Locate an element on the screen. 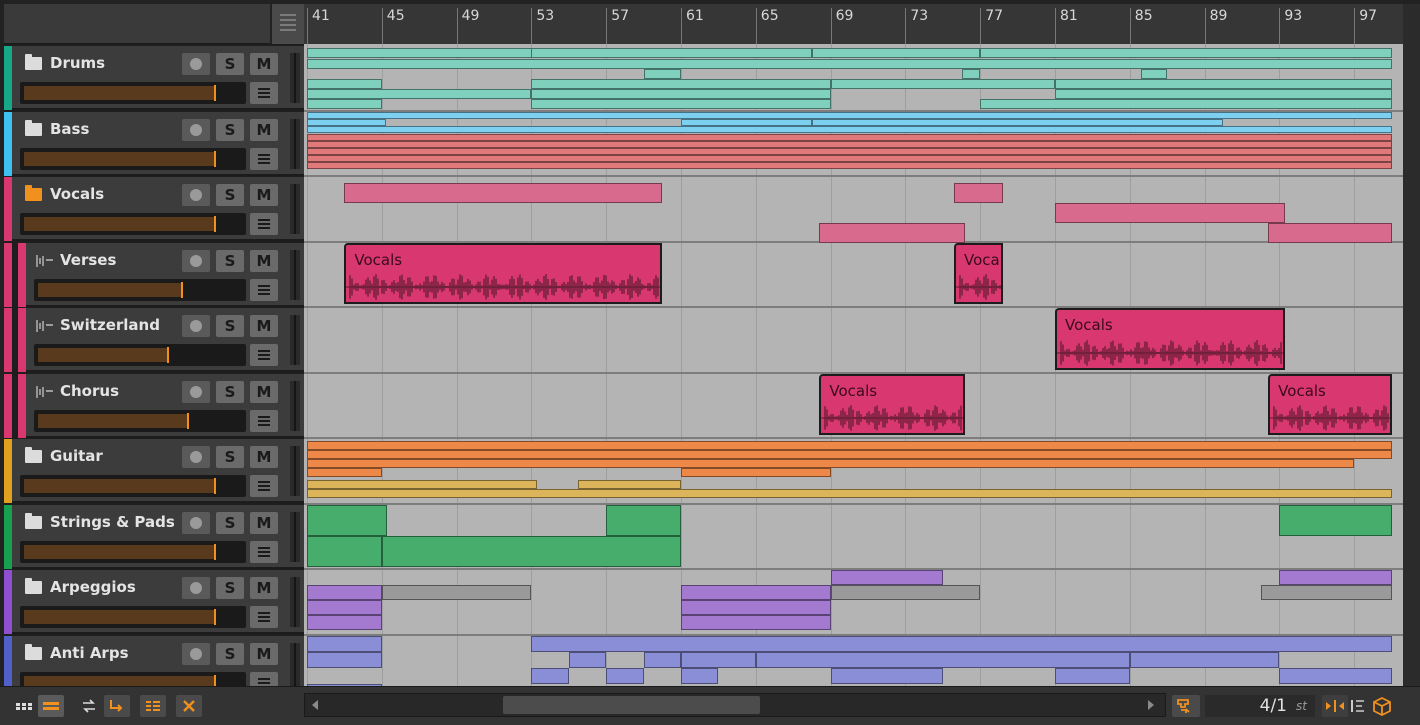 This screenshot has height=725, width=1420. bar-number-73: 73 is located at coordinates (916, 26).